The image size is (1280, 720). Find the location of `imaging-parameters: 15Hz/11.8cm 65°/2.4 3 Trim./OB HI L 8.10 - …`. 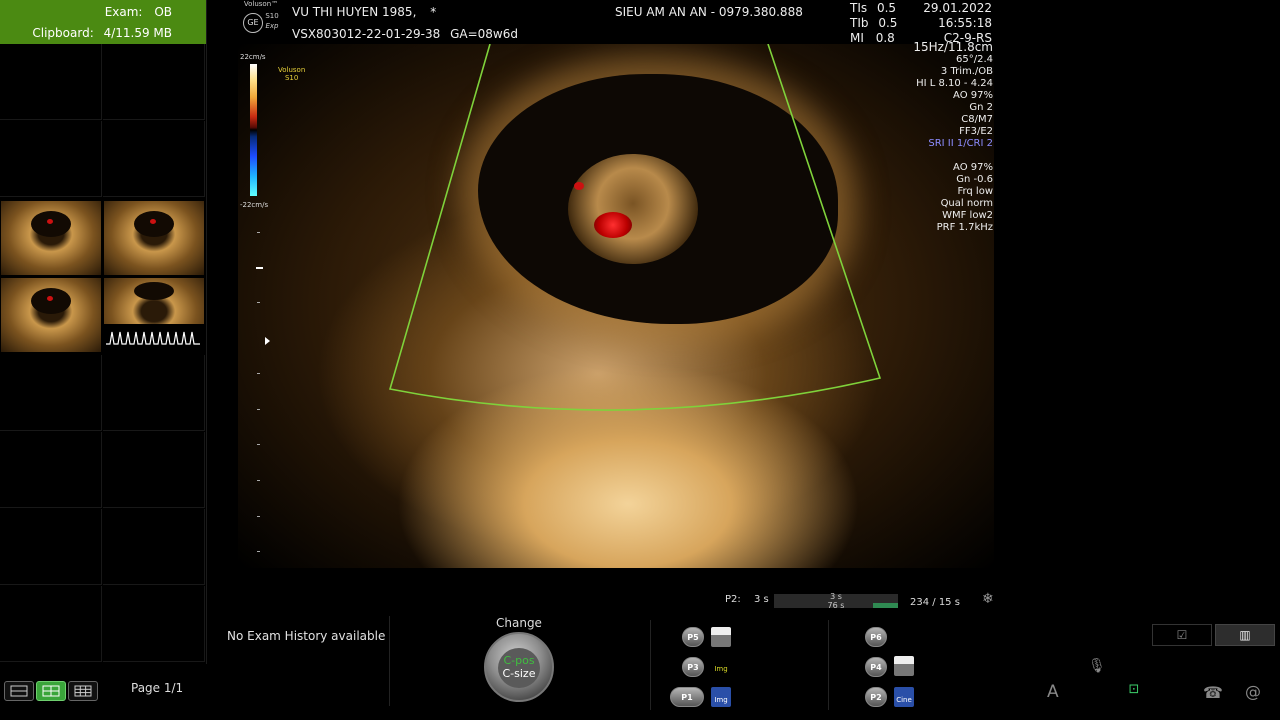

imaging-parameters: 15Hz/11.8cm 65°/2.4 3 Trim./OB HI L 8.10 - … is located at coordinates (949, 137).